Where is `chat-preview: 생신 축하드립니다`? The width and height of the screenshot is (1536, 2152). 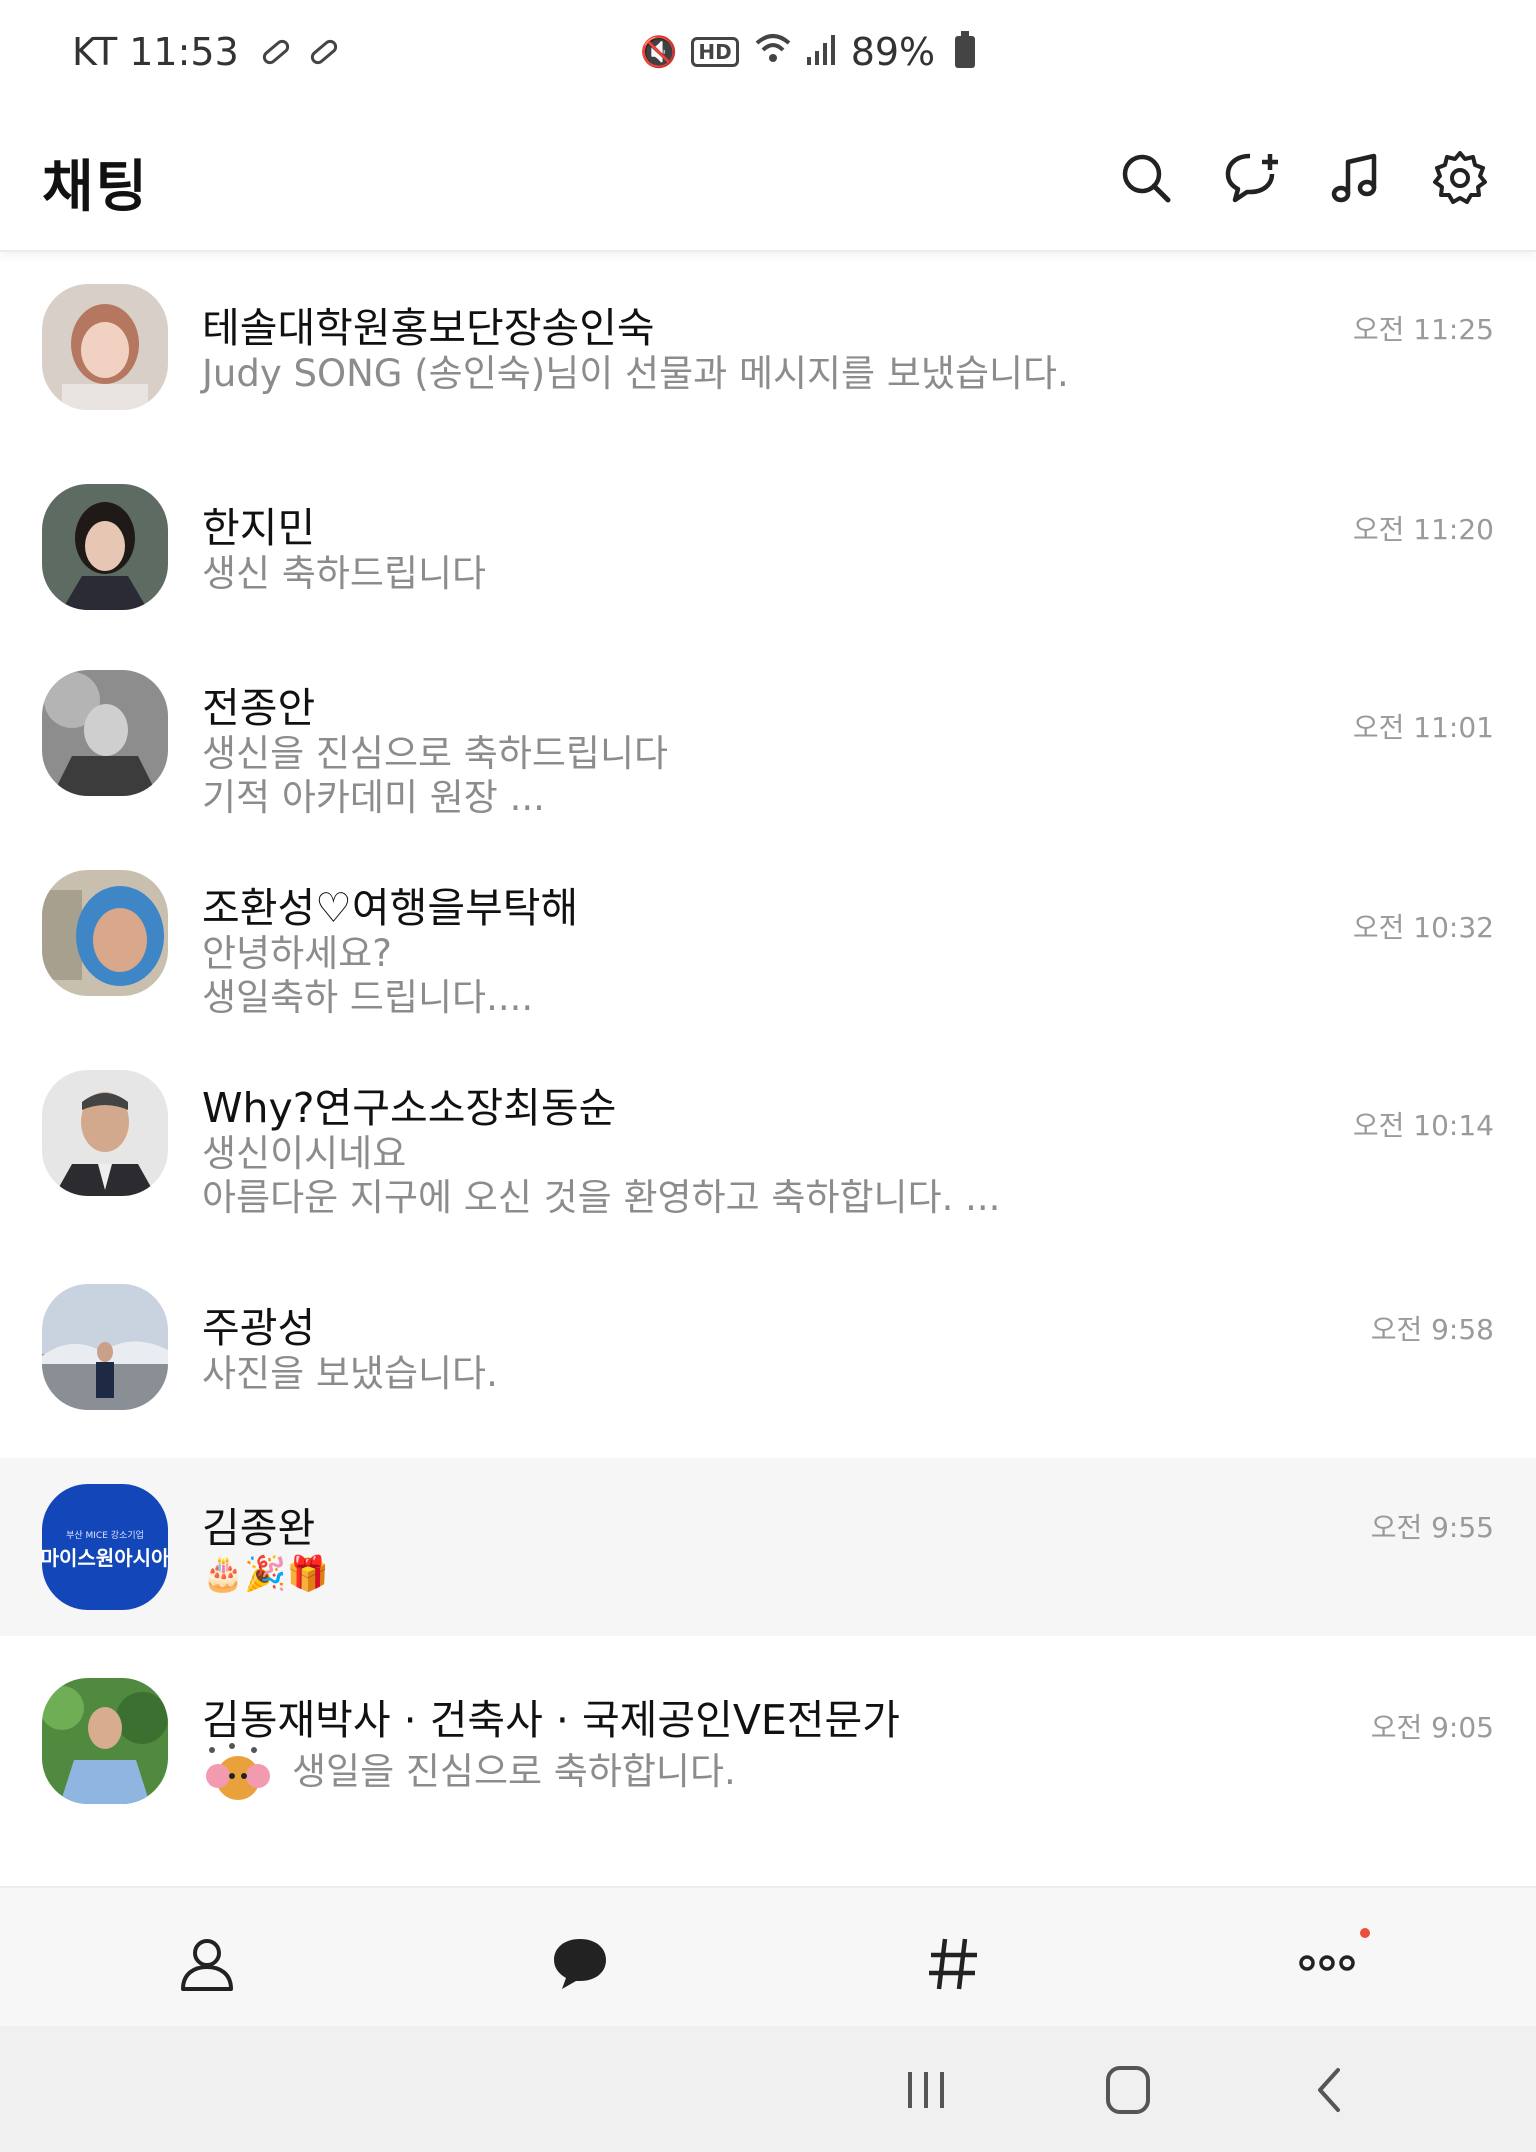
chat-preview: 생신 축하드립니다 is located at coordinates (344, 573).